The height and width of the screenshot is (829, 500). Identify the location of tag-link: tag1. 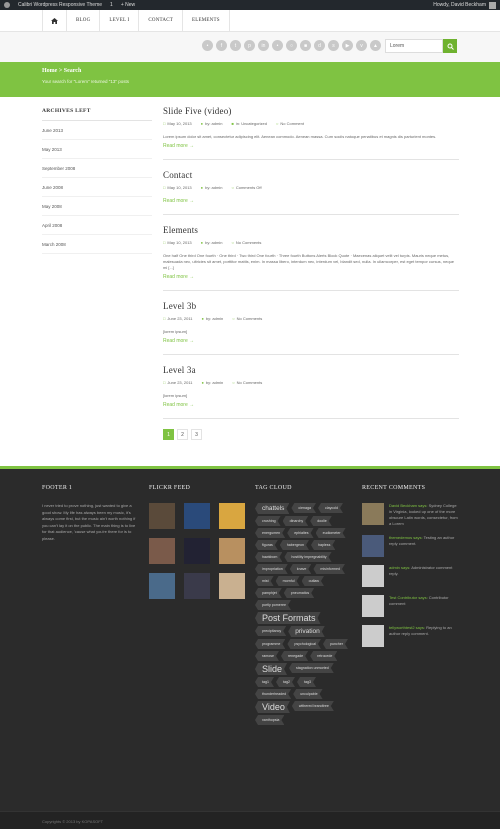
(264, 682).